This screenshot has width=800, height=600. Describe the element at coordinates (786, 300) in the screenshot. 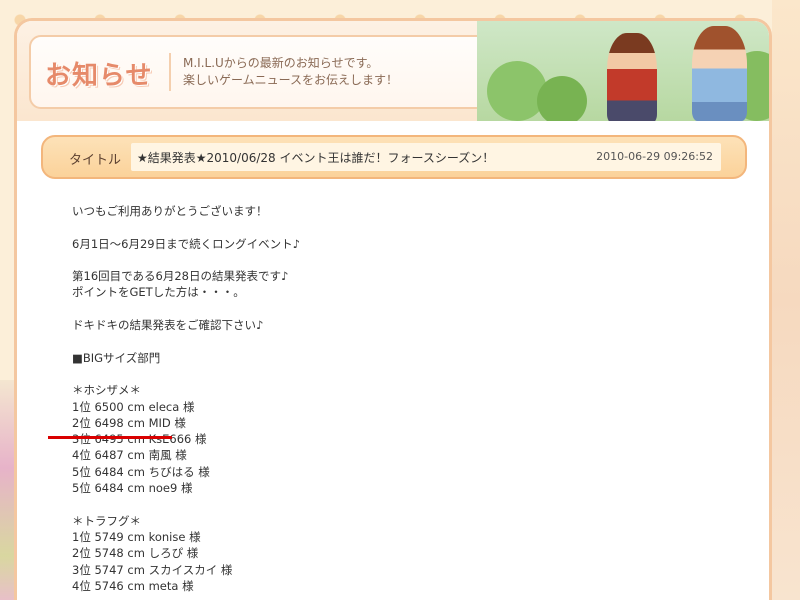

I see `right-decoration` at that location.